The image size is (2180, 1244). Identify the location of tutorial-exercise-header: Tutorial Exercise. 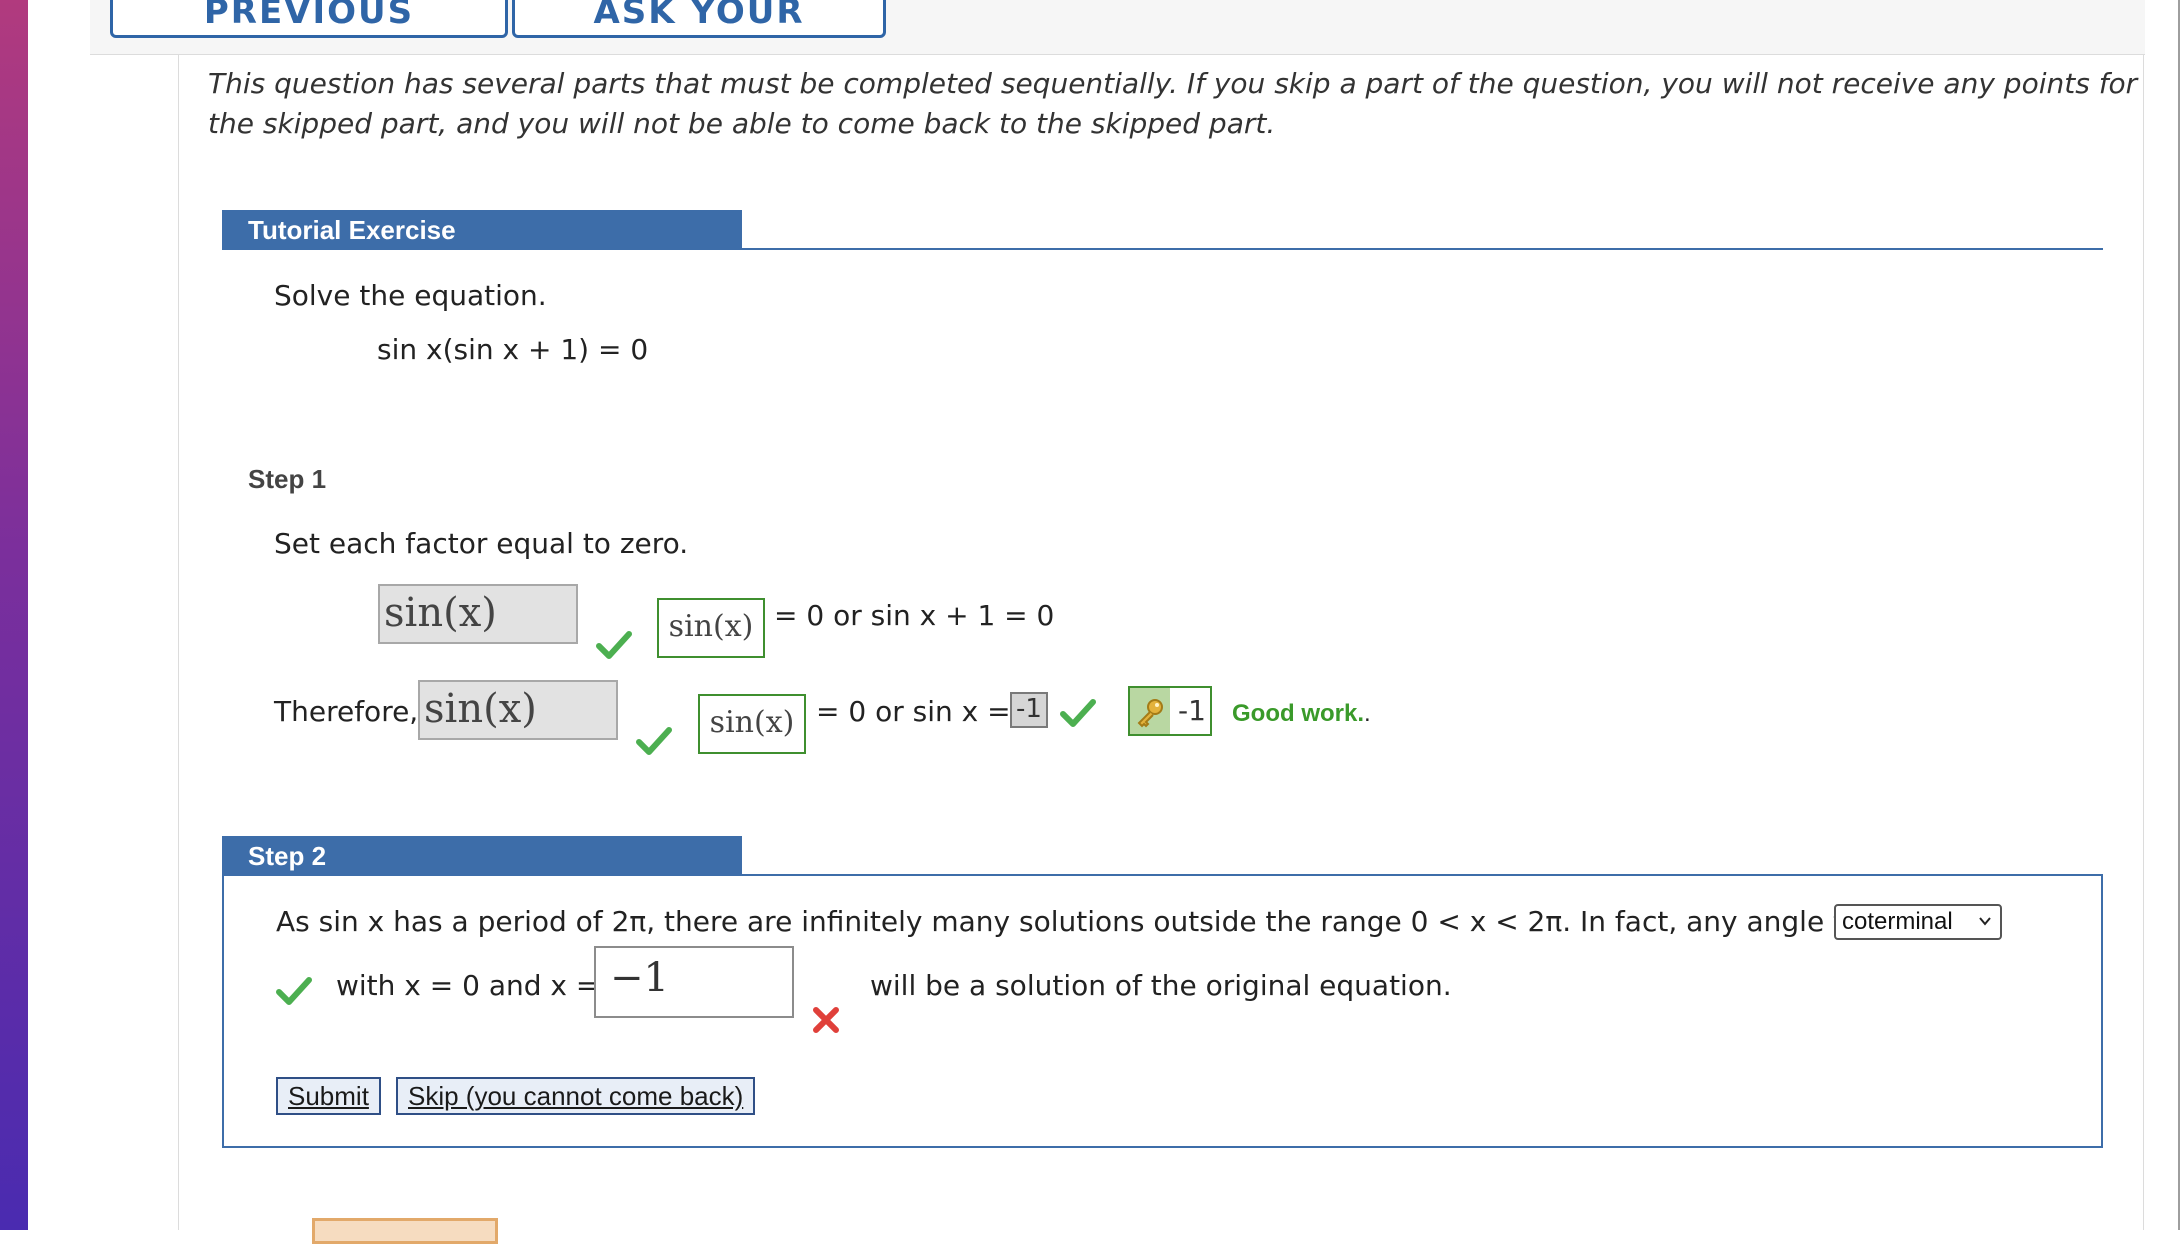
(482, 230).